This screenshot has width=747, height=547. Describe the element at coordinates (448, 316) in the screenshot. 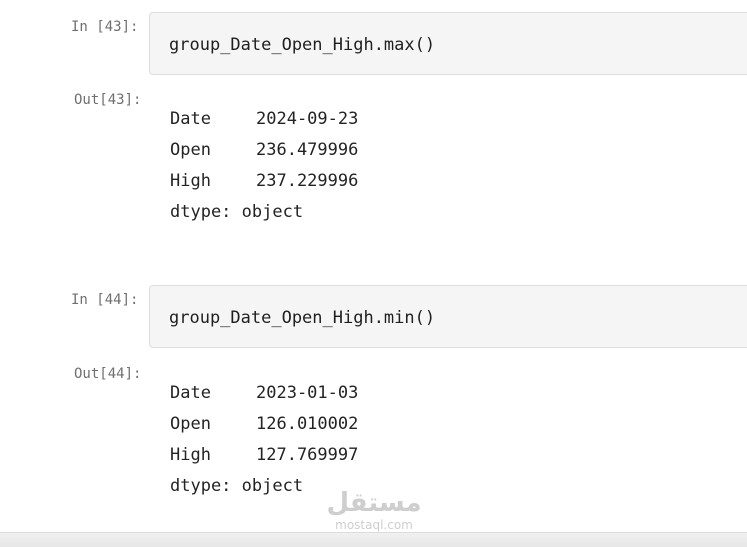

I see `code-cell: group_Date_Open_High.min()` at that location.